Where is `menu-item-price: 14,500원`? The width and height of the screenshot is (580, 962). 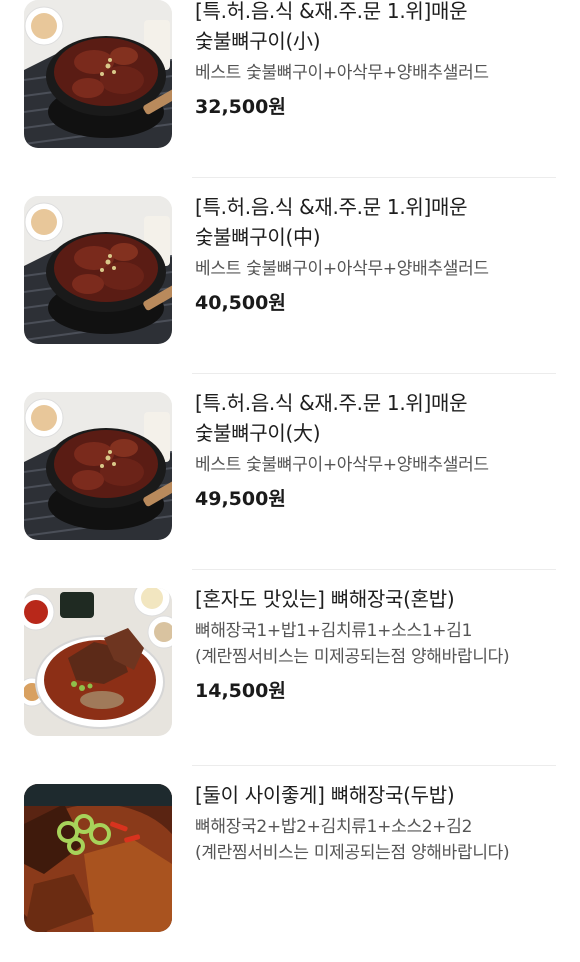
menu-item-price: 14,500원 is located at coordinates (240, 691).